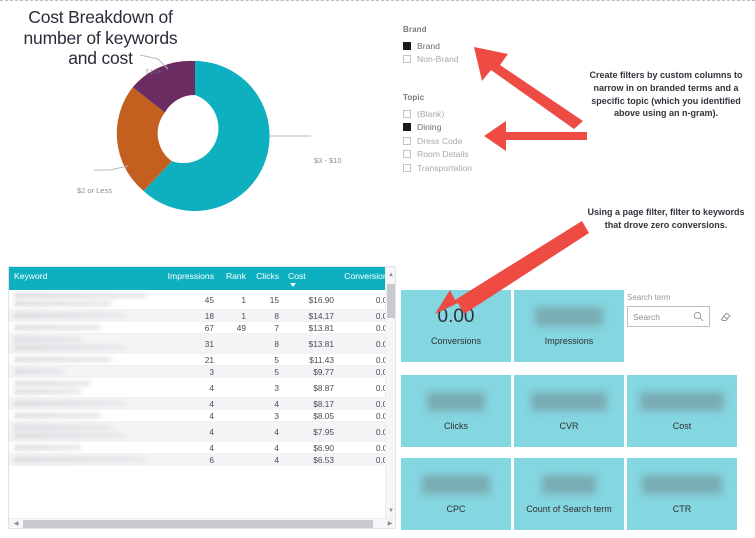 The width and height of the screenshot is (755, 538). Describe the element at coordinates (389, 523) in the screenshot. I see `scroll-right-icon: ▶` at that location.